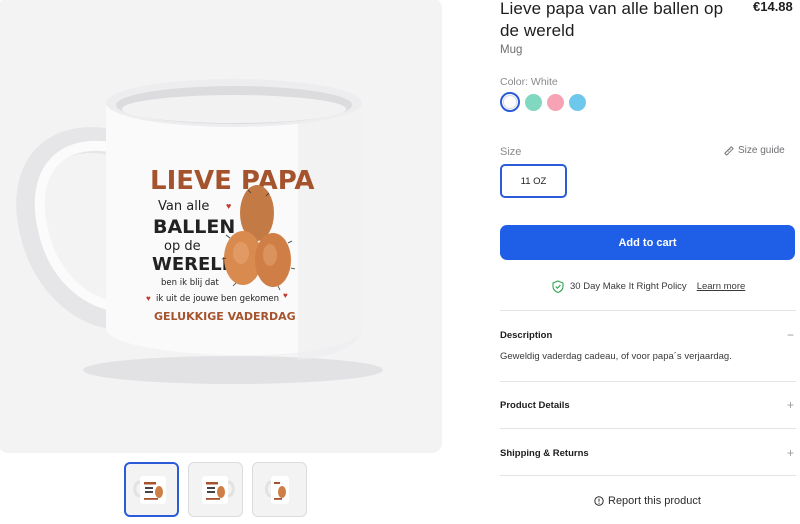 The height and width of the screenshot is (524, 800). Describe the element at coordinates (555, 102) in the screenshot. I see `swatch-pink` at that location.